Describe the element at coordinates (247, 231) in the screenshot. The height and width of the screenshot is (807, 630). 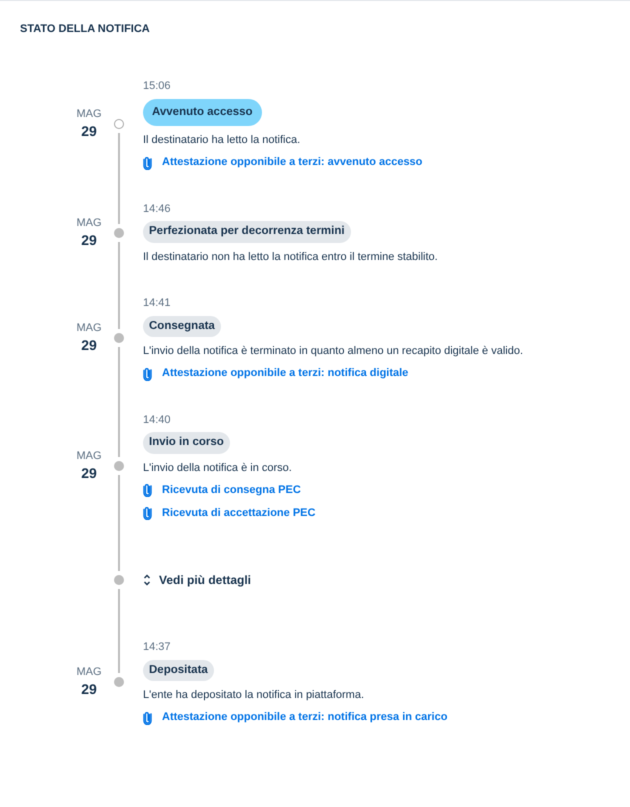
I see `status-chip: Perfezionata per decorrenza termini` at that location.